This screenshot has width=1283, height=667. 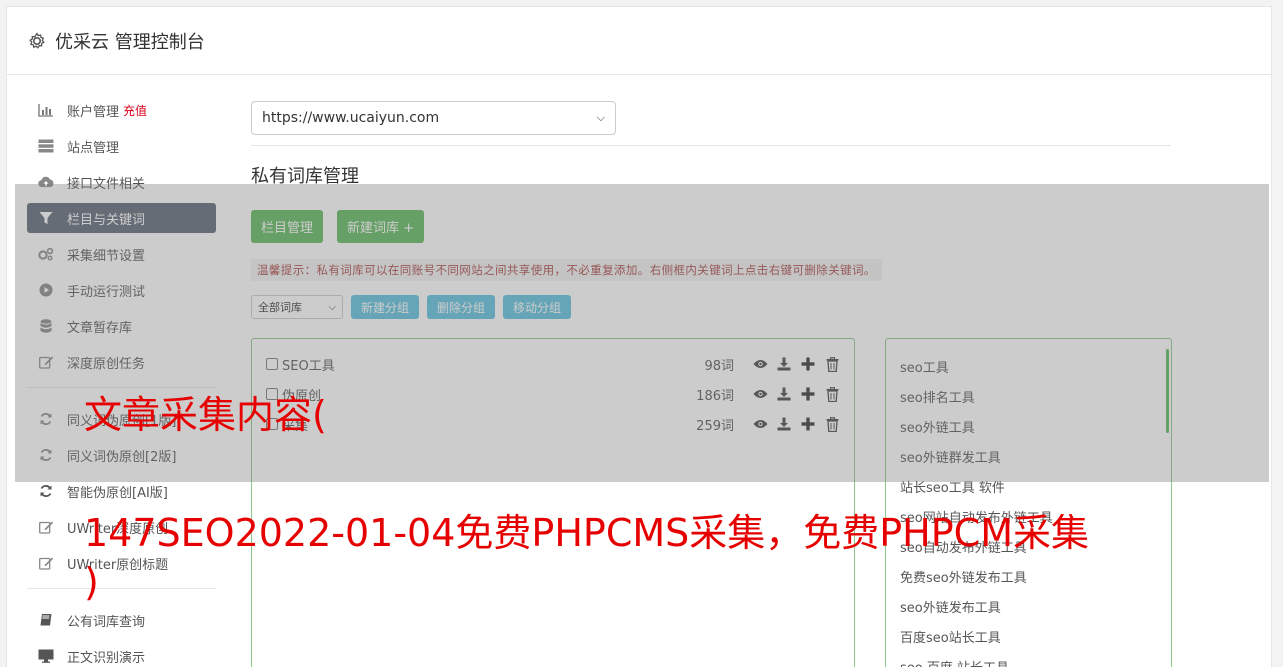 I want to click on sidebar-divider, so click(x=121, y=588).